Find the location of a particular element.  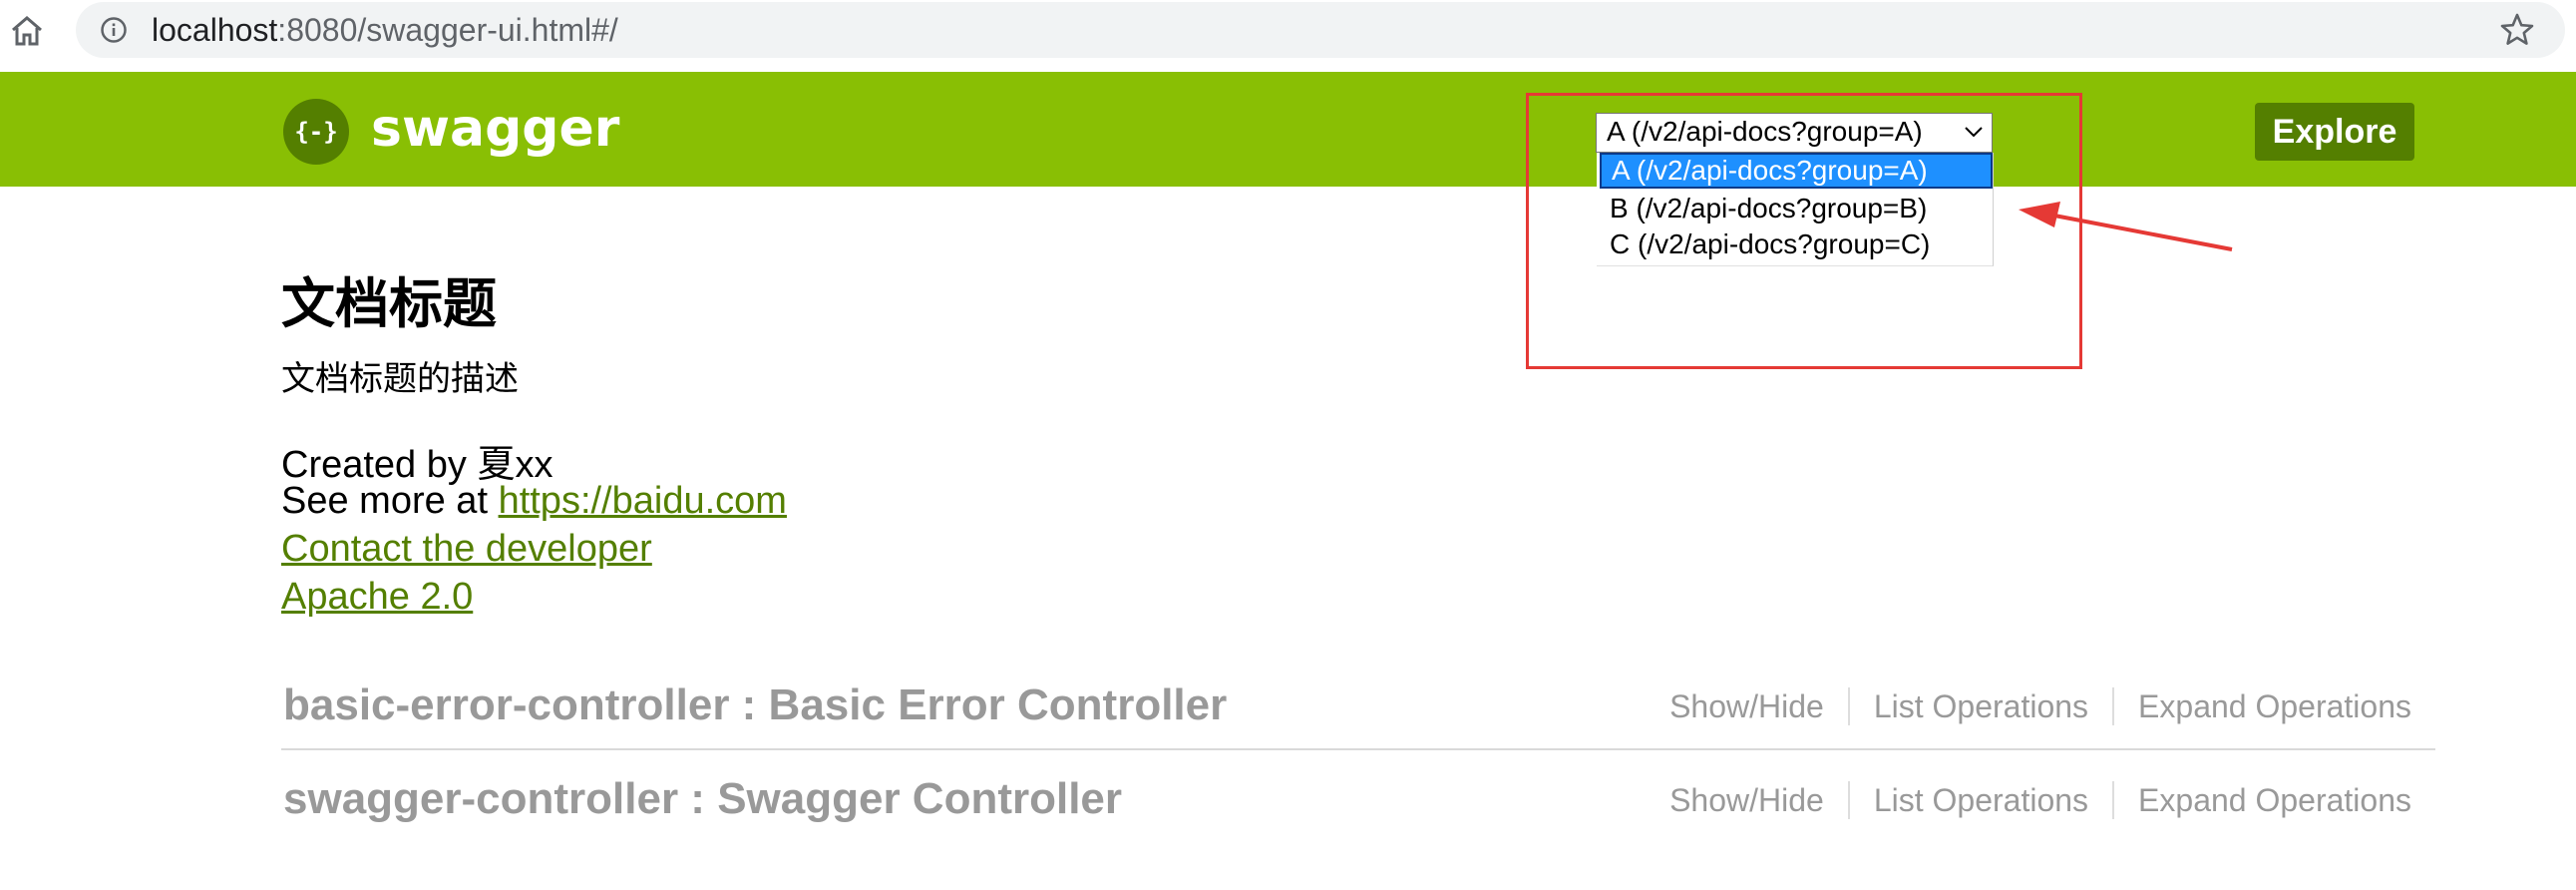

browser-toolbar: localhost:8080/swagger-ui.html#/ is located at coordinates (1288, 36).